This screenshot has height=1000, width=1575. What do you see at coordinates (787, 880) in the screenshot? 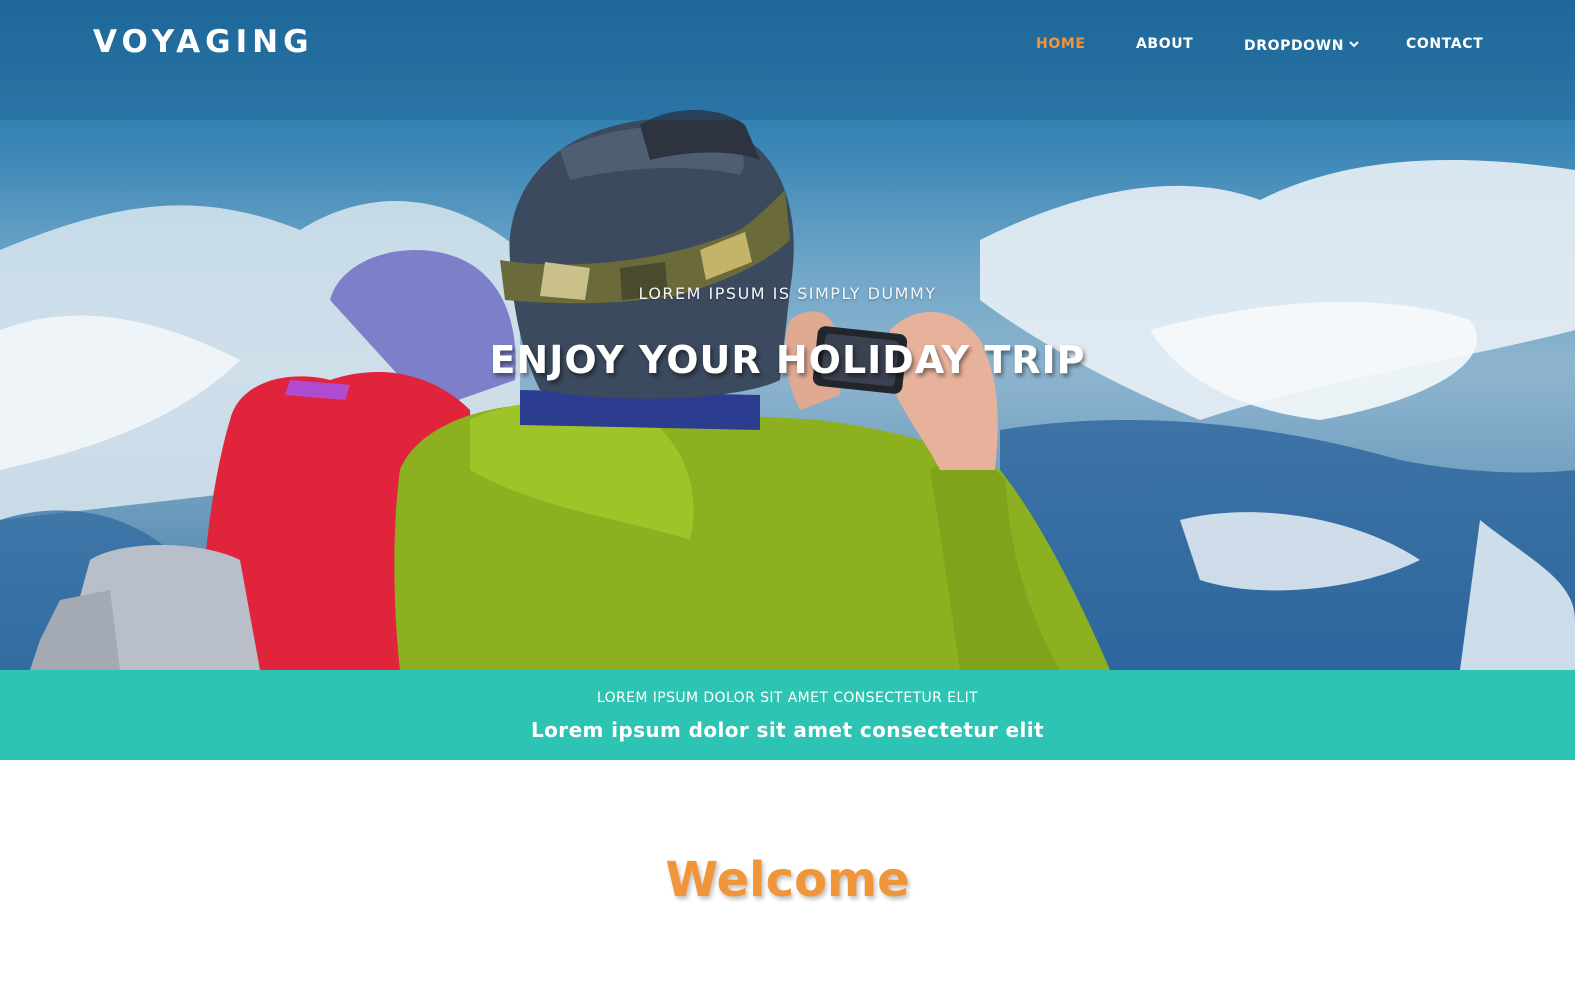
I see `welcome-heading: Welcome` at bounding box center [787, 880].